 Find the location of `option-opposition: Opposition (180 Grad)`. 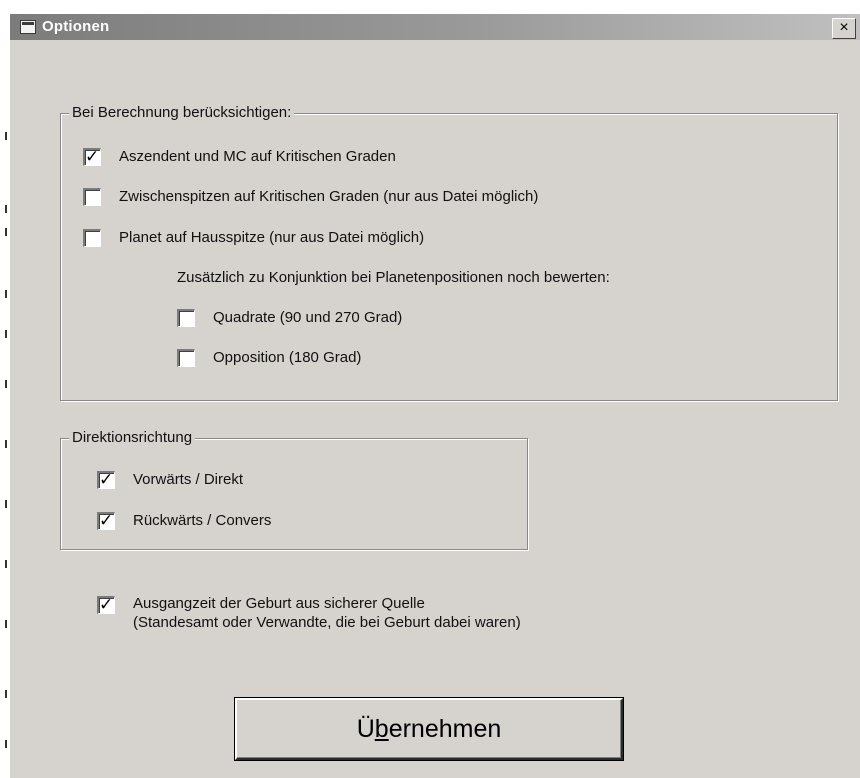

option-opposition: Opposition (180 Grad) is located at coordinates (269, 357).